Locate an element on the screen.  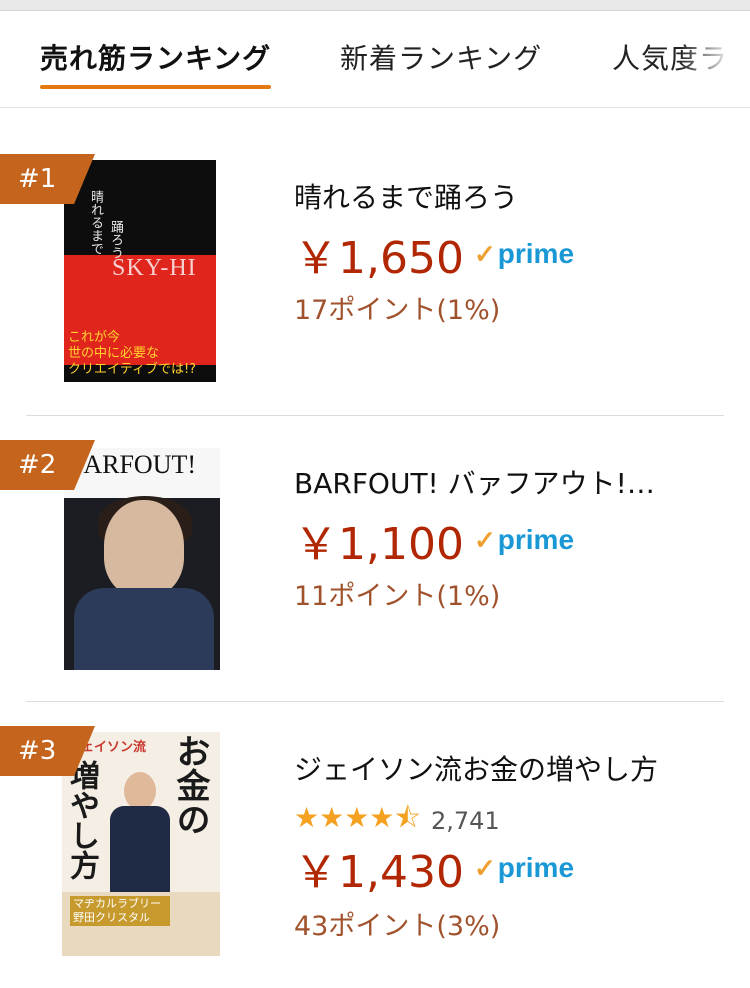
cover-title-vertical: お金の is located at coordinates (190, 785).